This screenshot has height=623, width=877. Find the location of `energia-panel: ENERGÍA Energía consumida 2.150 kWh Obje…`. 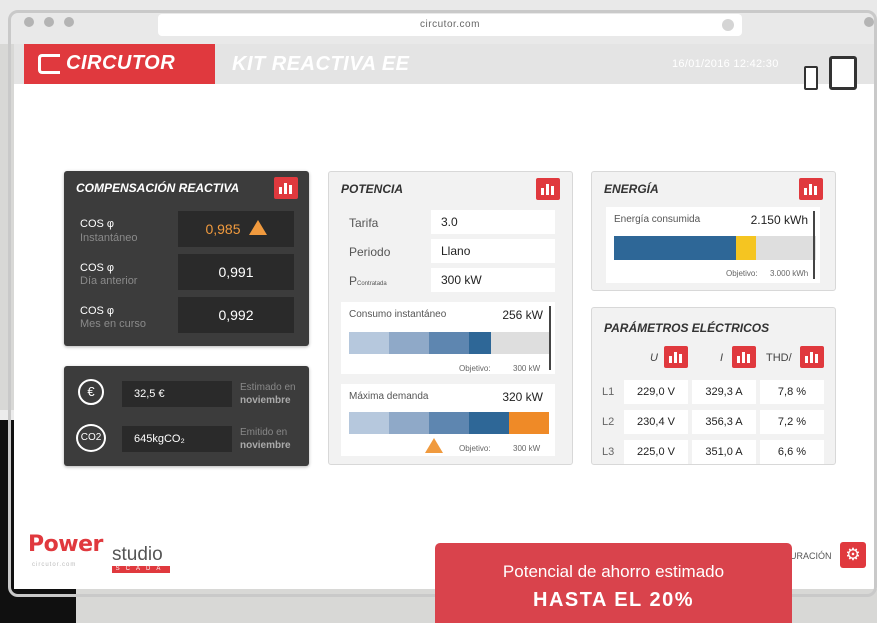

energia-panel: ENERGÍA Energía consumida 2.150 kWh Obje… is located at coordinates (713, 231).